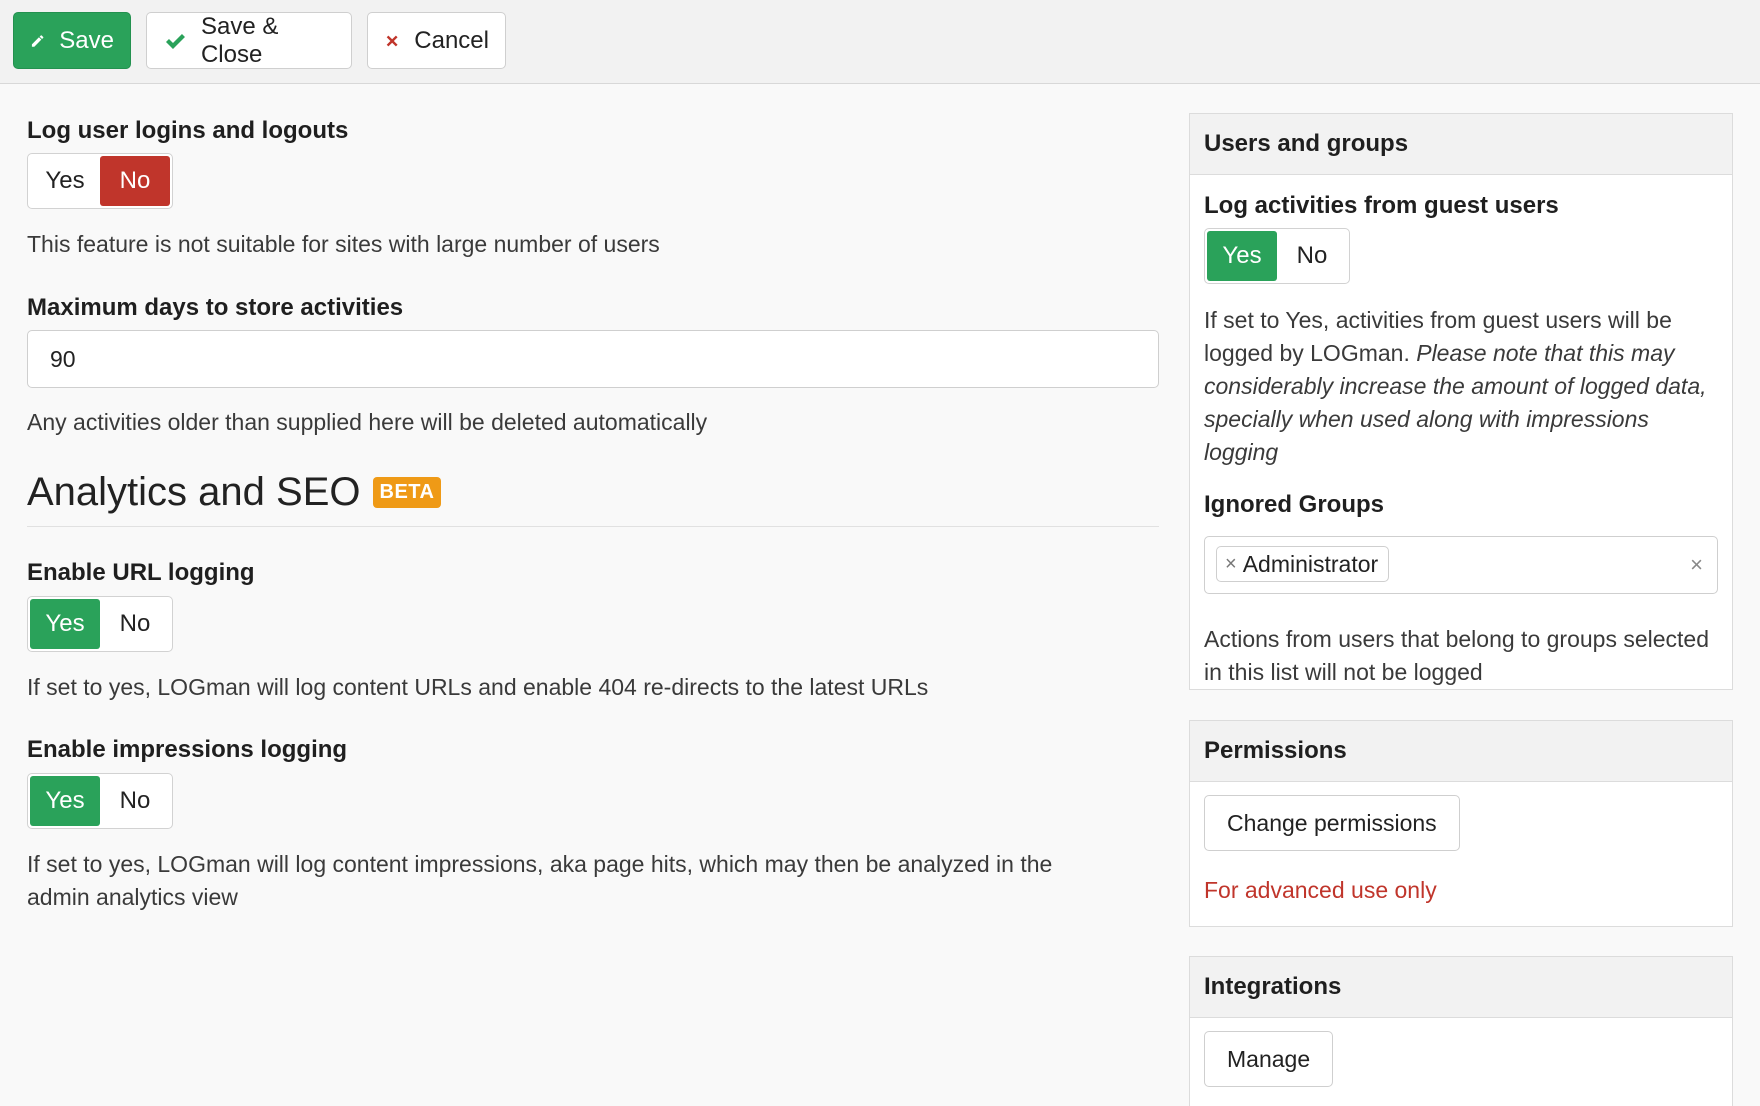 The width and height of the screenshot is (1760, 1106). I want to click on ignored-groups-label: Ignored Groups, so click(1294, 504).